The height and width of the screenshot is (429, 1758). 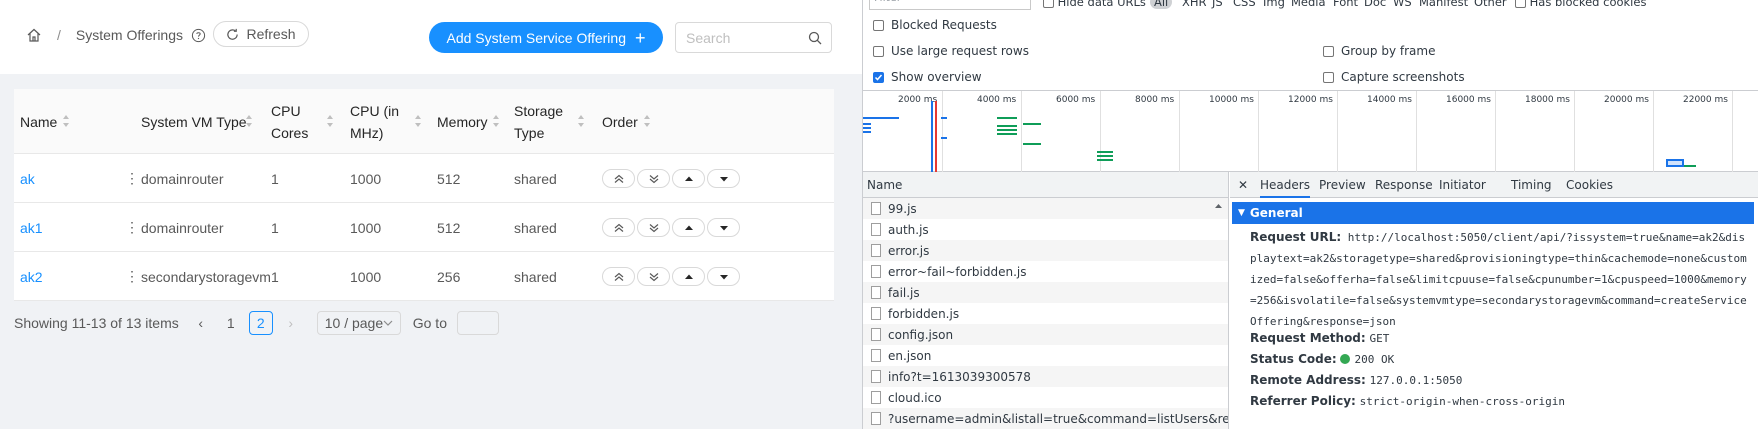 What do you see at coordinates (935, 25) in the screenshot?
I see `blocked-requests-option: Blocked Requests` at bounding box center [935, 25].